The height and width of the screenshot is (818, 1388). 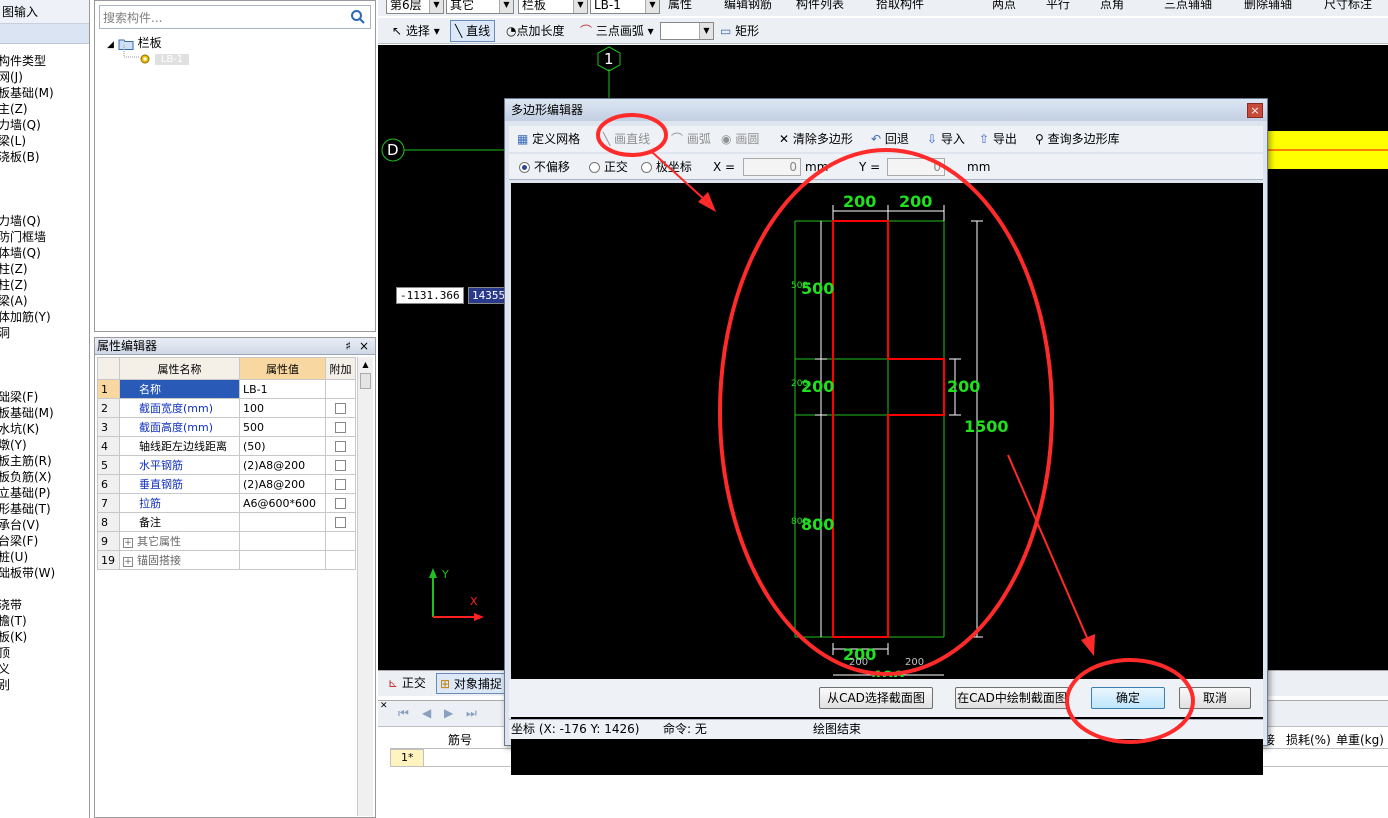 I want to click on close-icon: ✕, so click(x=384, y=706).